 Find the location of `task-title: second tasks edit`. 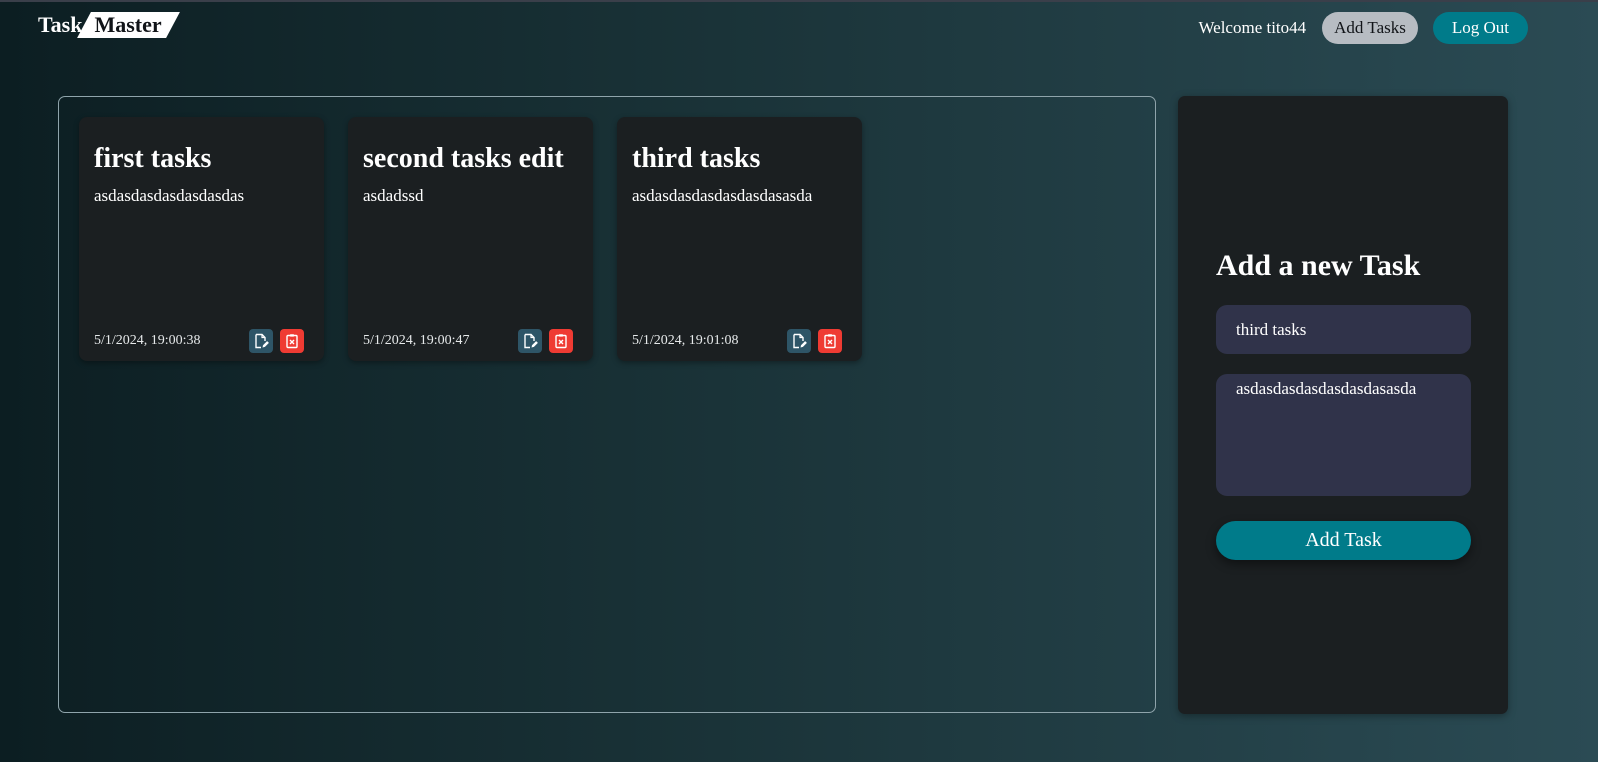

task-title: second tasks edit is located at coordinates (463, 158).